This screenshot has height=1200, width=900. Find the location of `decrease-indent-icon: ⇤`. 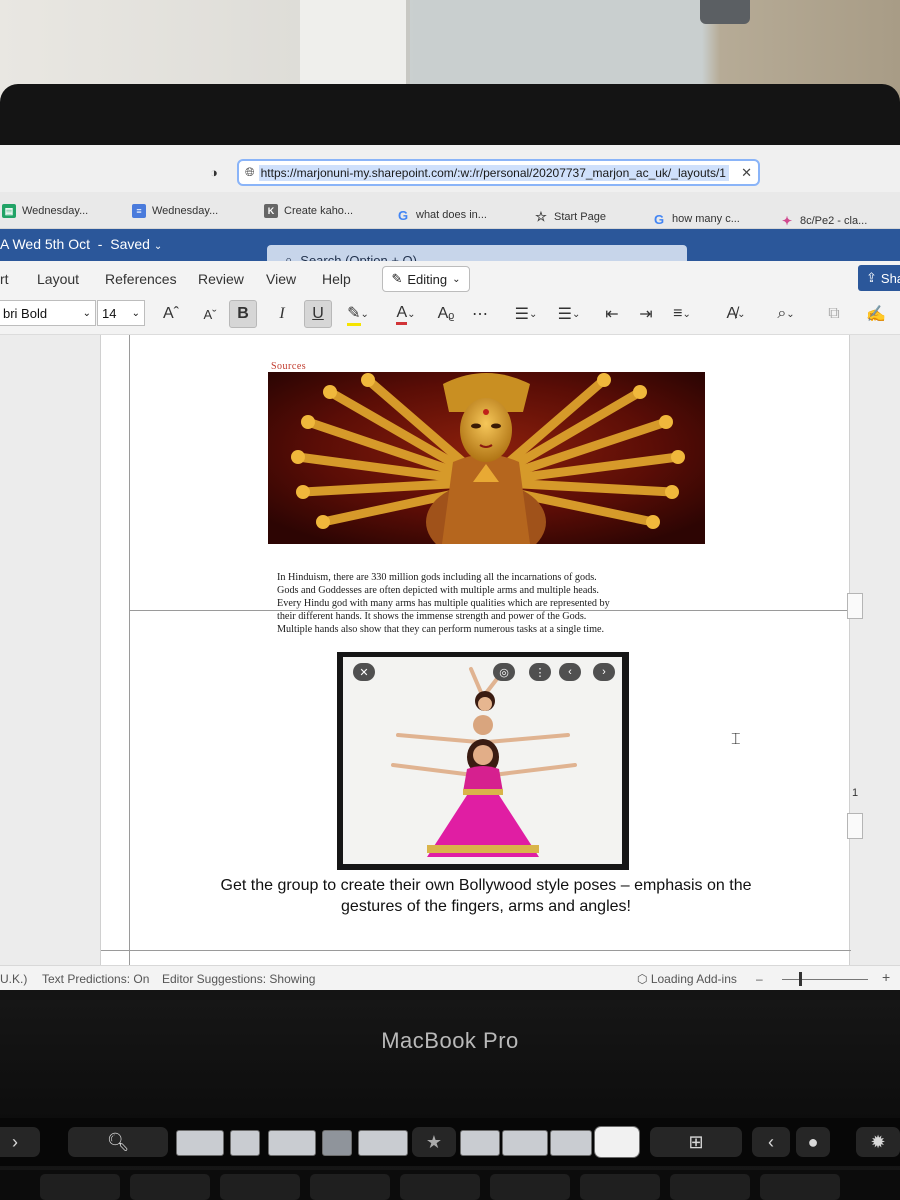

decrease-indent-icon: ⇤ is located at coordinates (612, 314).